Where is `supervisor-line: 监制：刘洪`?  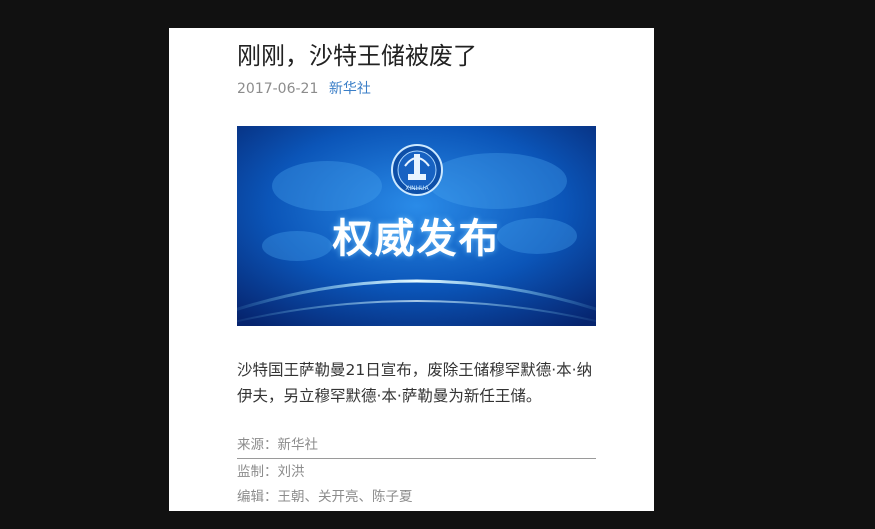 supervisor-line: 监制：刘洪 is located at coordinates (271, 472).